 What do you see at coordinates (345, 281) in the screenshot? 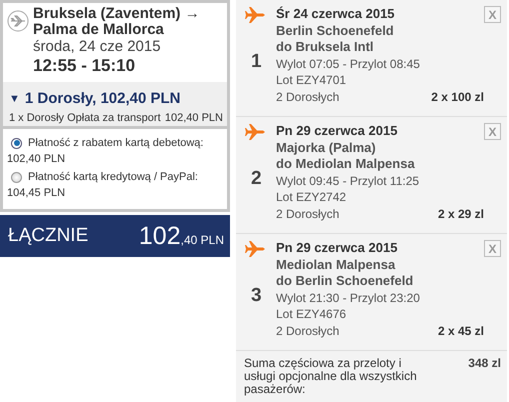
I see `destination: do Berlin Schoenefeld` at bounding box center [345, 281].